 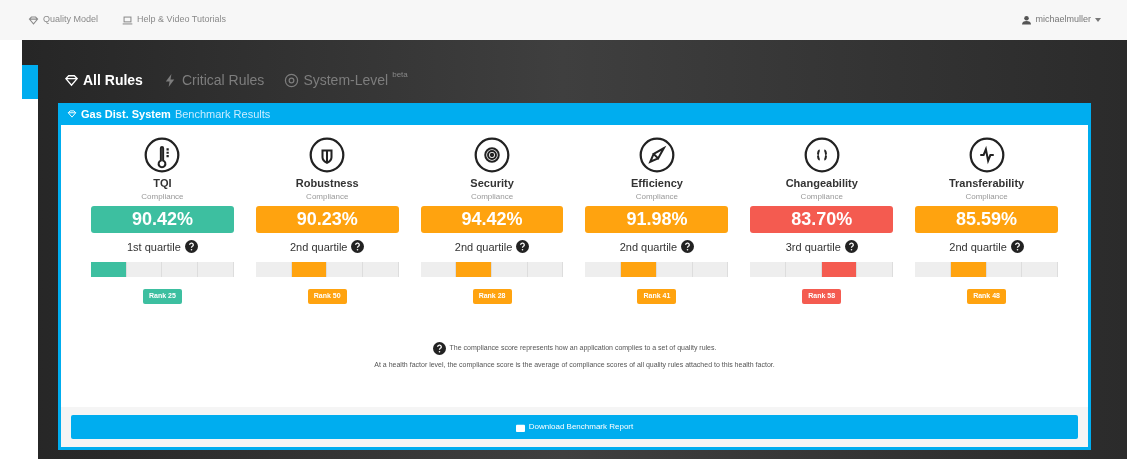 I want to click on score-badge: 90.23%, so click(x=327, y=219).